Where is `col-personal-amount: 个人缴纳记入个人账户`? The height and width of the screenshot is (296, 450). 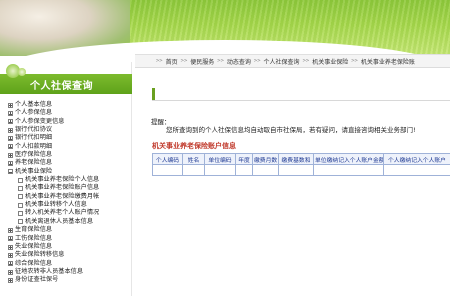 col-personal-amount: 个人缴纳记入个人账户 is located at coordinates (416, 159).